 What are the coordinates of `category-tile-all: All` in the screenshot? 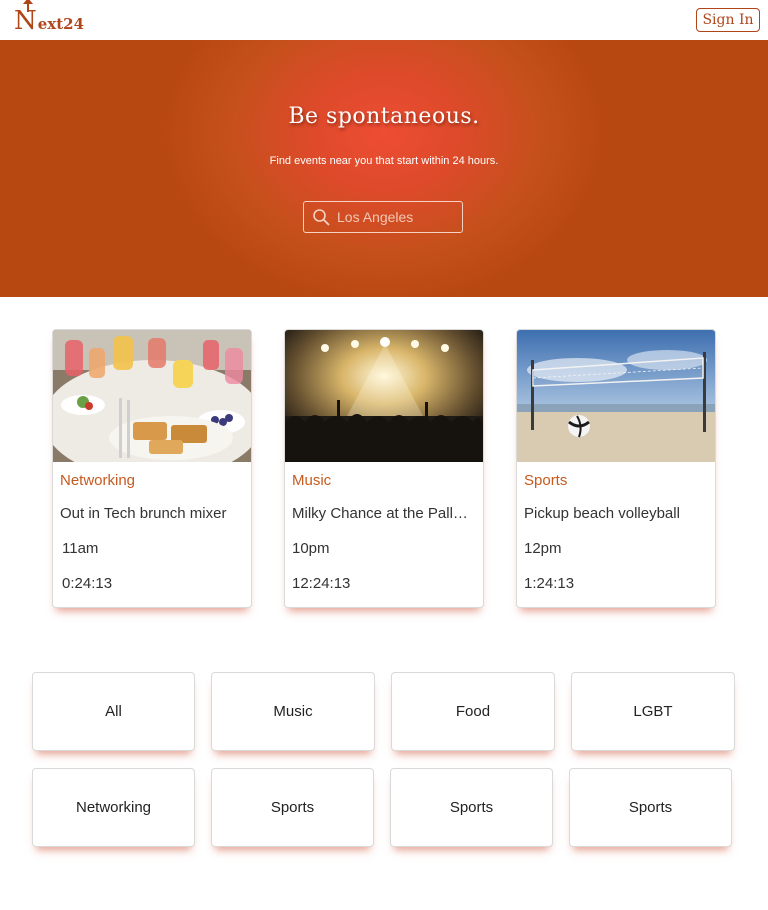 It's located at (113, 711).